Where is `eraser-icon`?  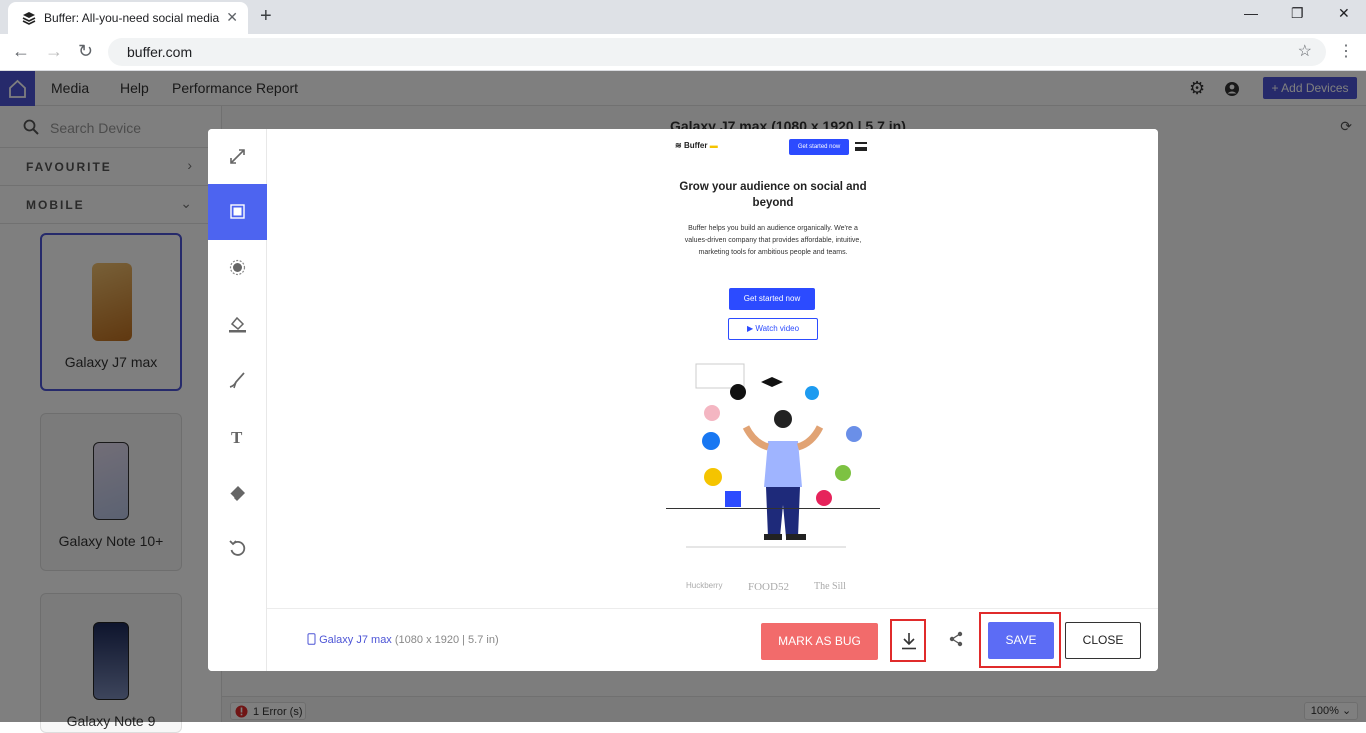 eraser-icon is located at coordinates (237, 493).